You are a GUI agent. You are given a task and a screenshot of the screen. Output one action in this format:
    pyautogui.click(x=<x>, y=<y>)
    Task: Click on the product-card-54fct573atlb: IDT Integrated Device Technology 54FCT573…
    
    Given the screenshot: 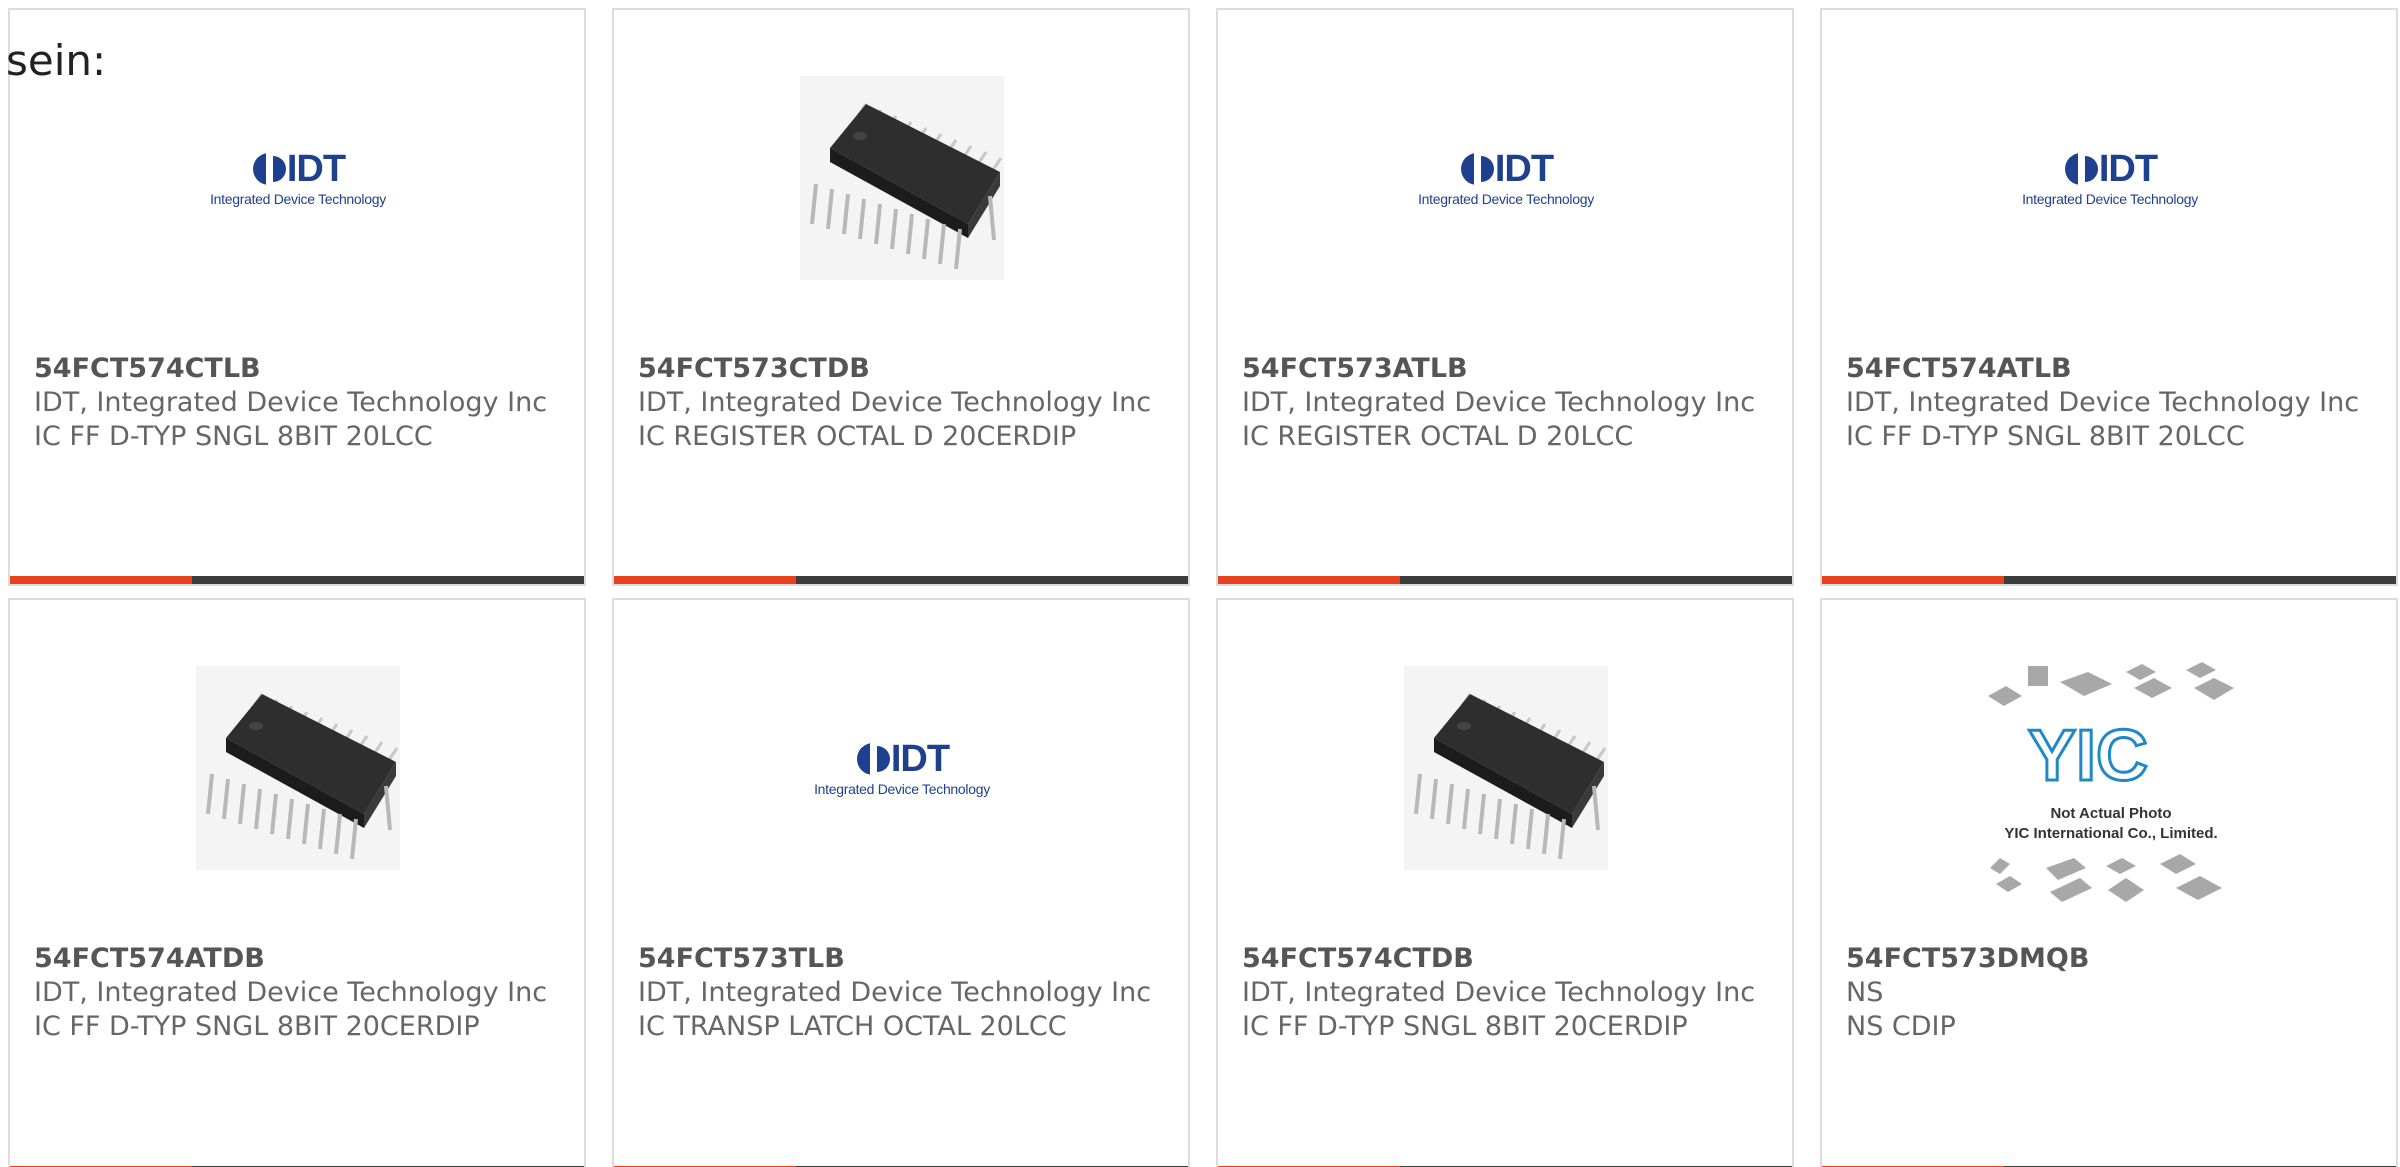 What is the action you would take?
    pyautogui.click(x=1505, y=297)
    